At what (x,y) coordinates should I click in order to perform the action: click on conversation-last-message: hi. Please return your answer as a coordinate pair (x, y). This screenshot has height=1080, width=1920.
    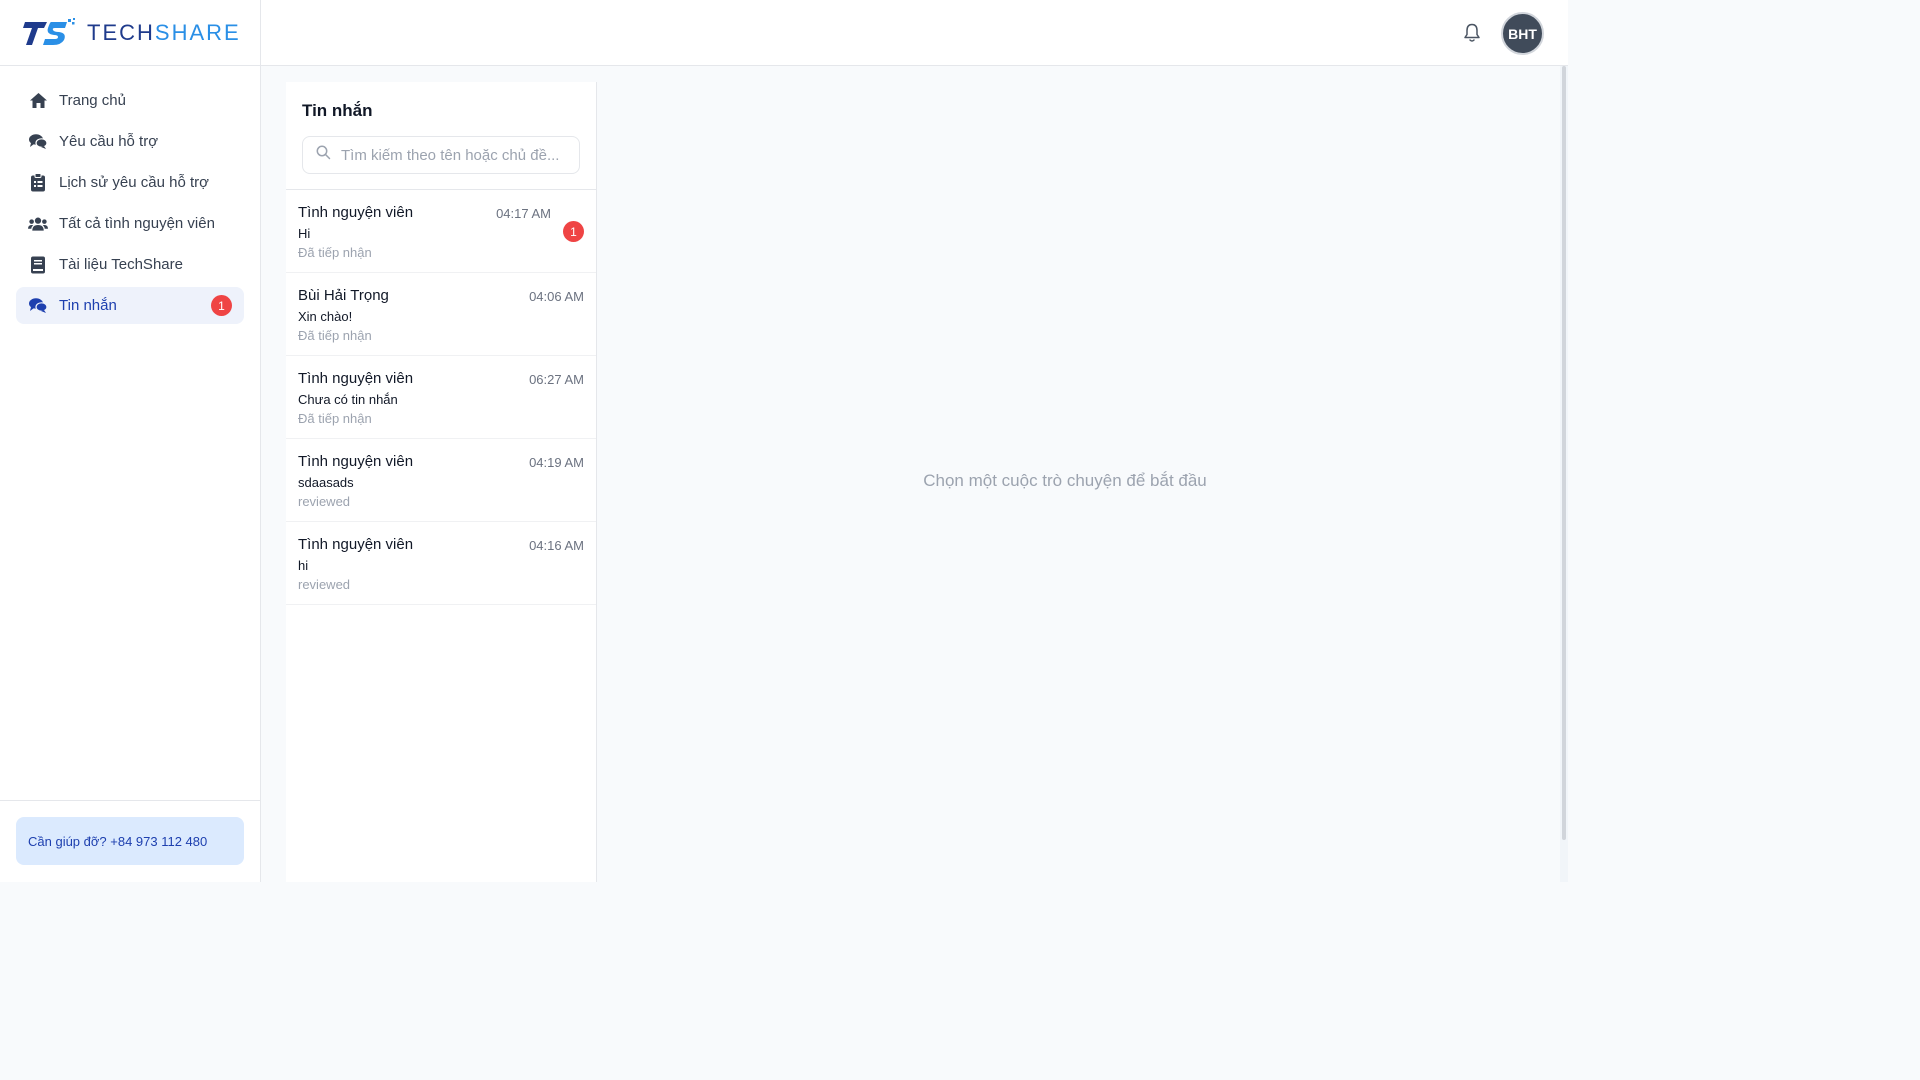
    Looking at the image, I should click on (303, 565).